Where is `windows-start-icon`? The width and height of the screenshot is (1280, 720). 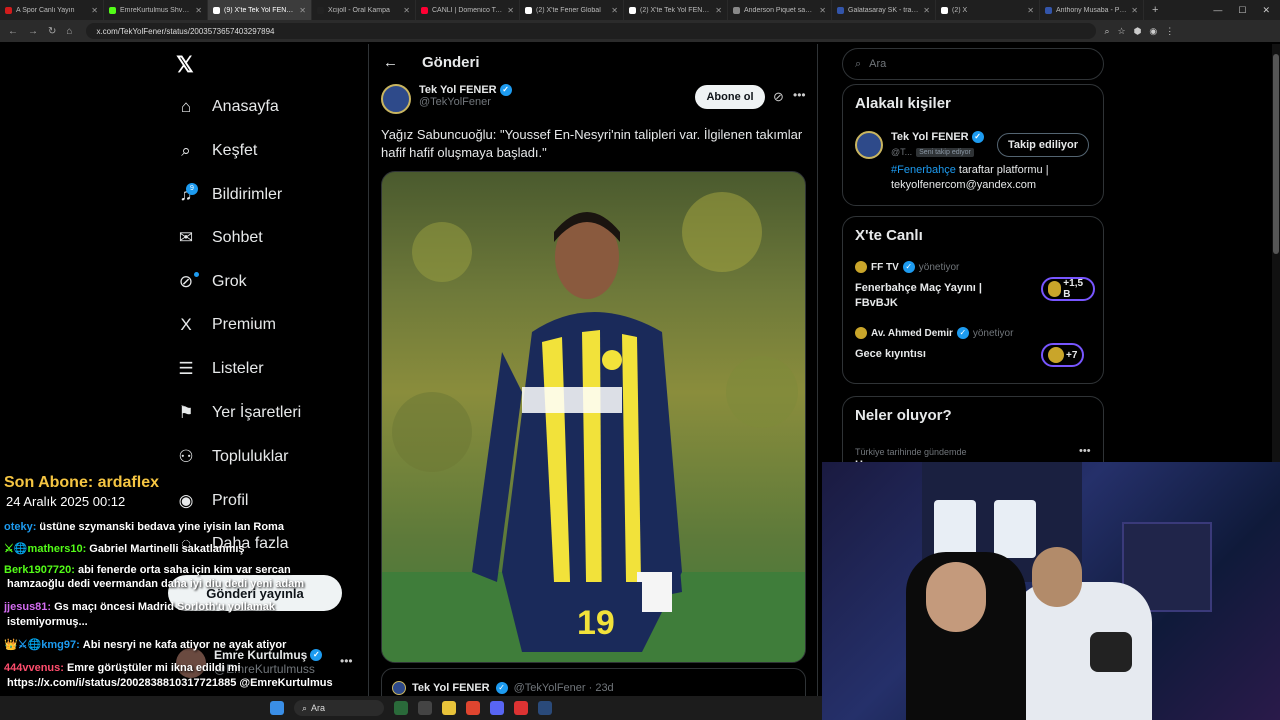 windows-start-icon is located at coordinates (277, 708).